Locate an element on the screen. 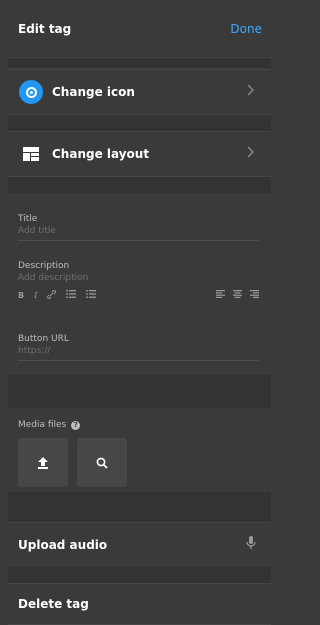  media-files-label: Media files is located at coordinates (42, 425).